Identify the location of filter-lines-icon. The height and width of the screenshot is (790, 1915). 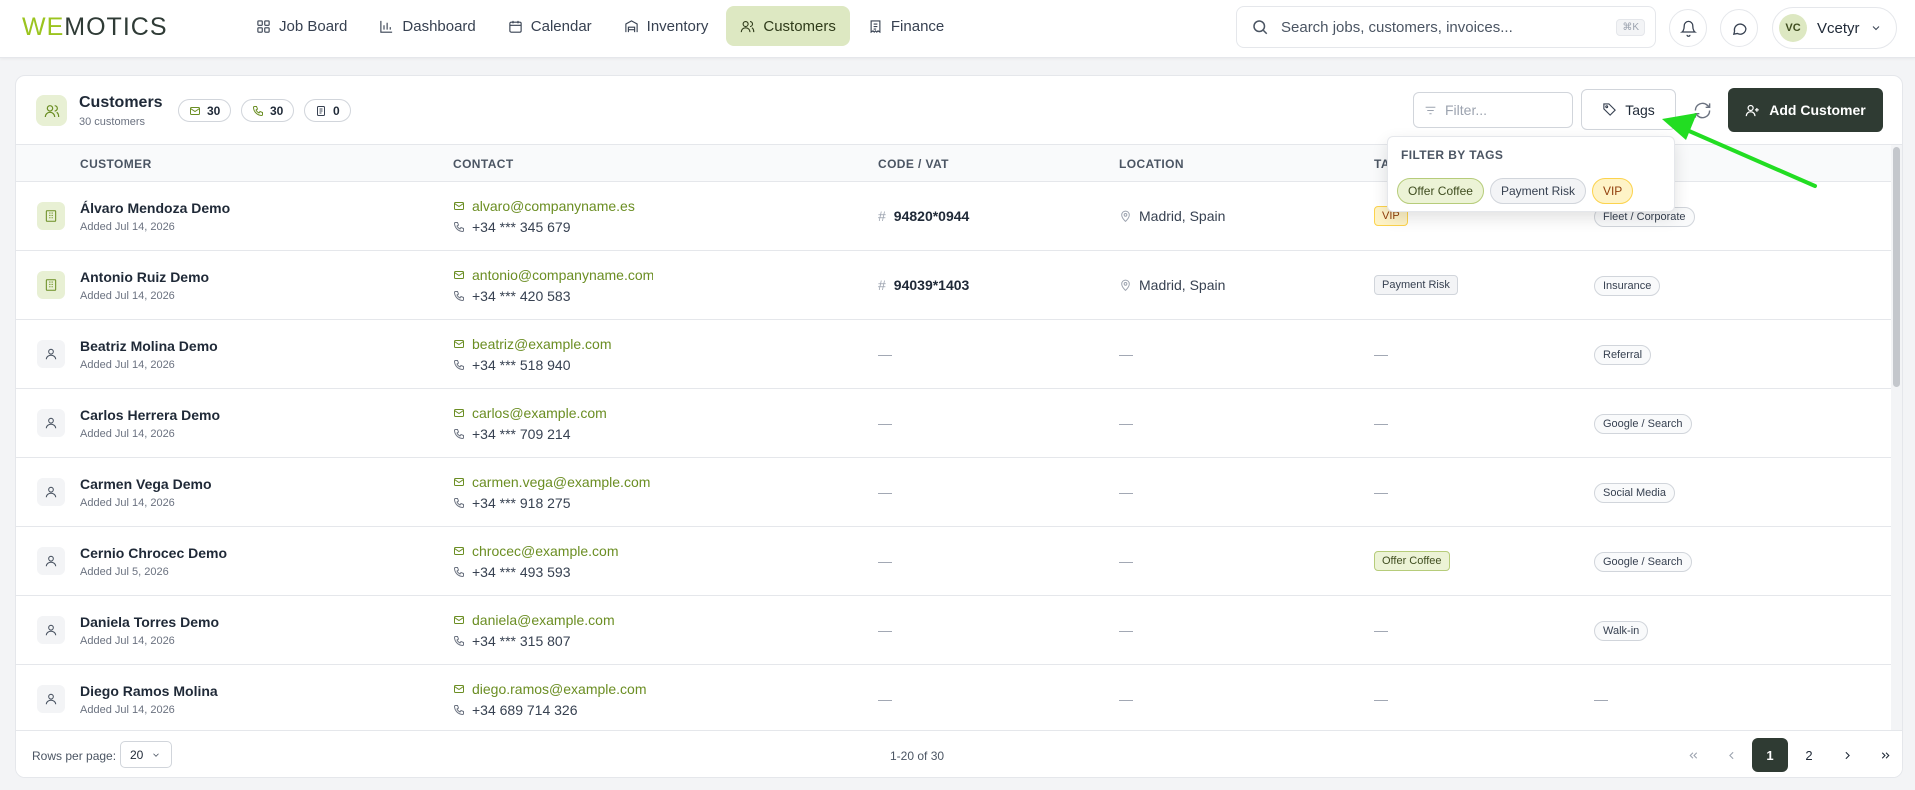
(1430, 110).